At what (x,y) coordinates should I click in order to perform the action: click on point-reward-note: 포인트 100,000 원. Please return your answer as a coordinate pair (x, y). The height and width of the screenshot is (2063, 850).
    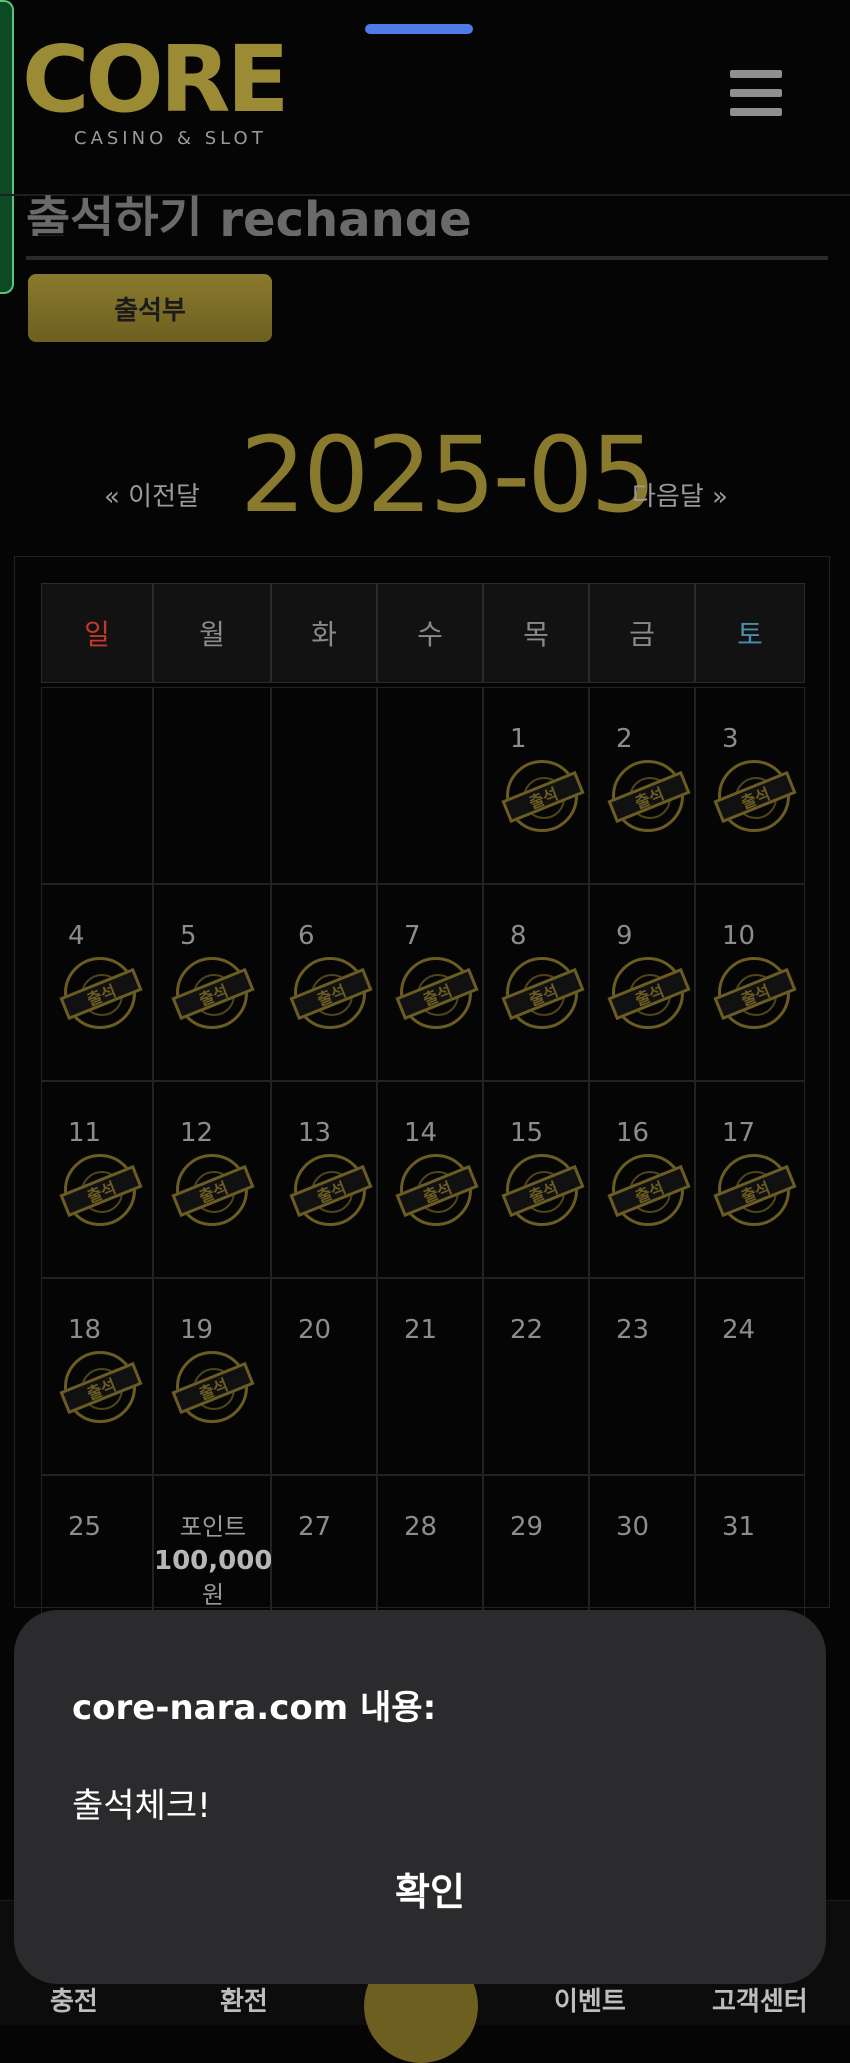
    Looking at the image, I should click on (213, 1561).